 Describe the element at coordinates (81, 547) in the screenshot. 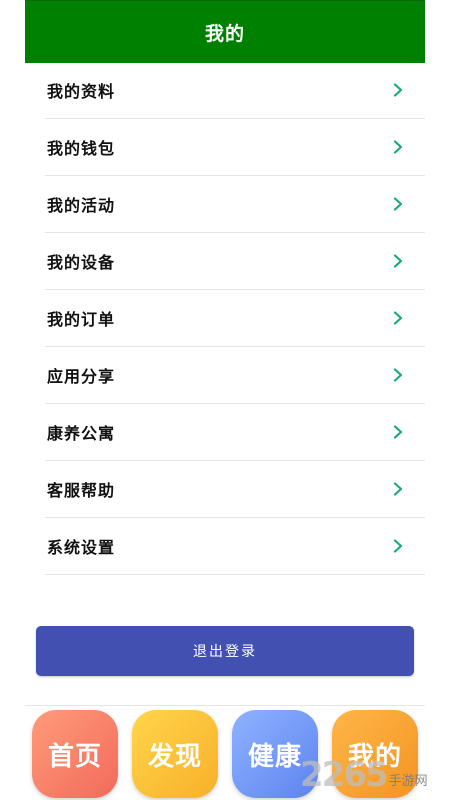

I see `menu-item-label: 系统设置` at that location.